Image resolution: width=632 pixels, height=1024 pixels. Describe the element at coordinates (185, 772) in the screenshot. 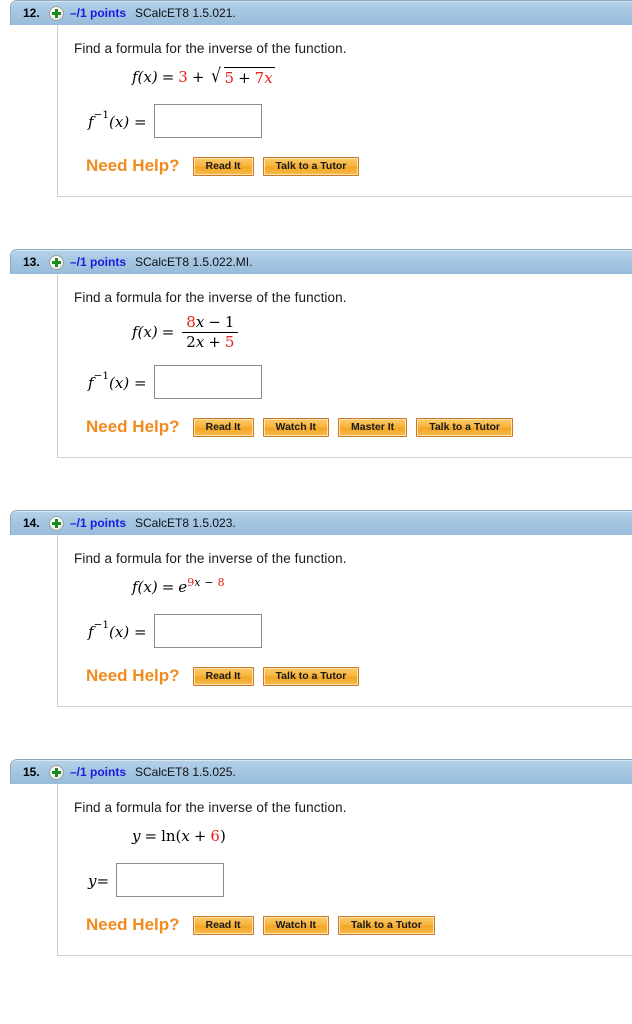

I see `problem-code: SCalcET8 1.5.025.` at that location.